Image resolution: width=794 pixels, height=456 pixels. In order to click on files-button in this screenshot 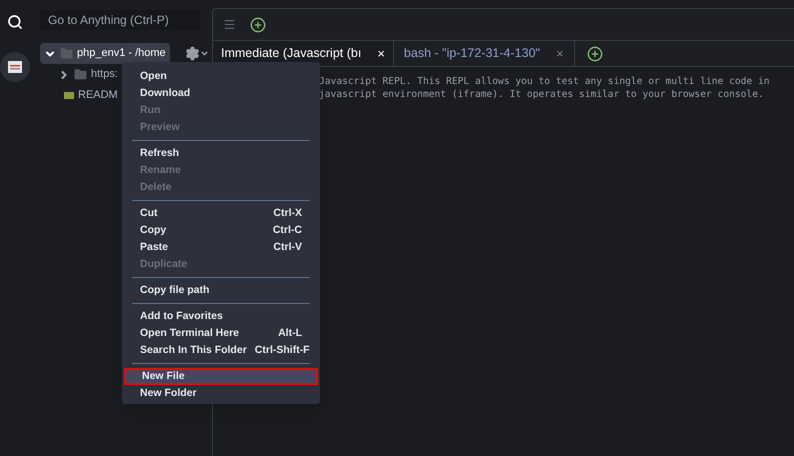, I will do `click(15, 67)`.